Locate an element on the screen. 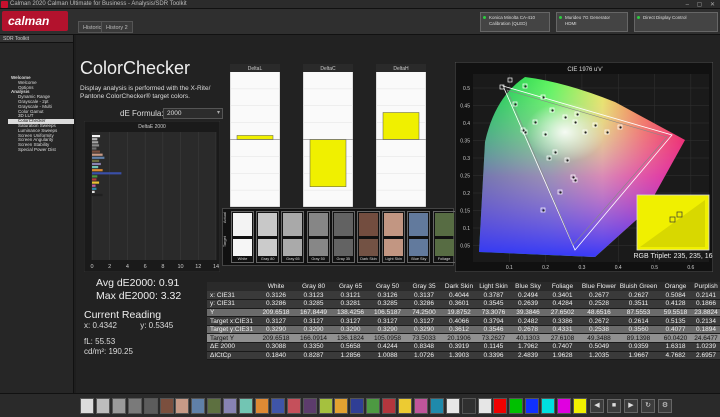  table-cell: 0.3127 is located at coordinates (313, 321).